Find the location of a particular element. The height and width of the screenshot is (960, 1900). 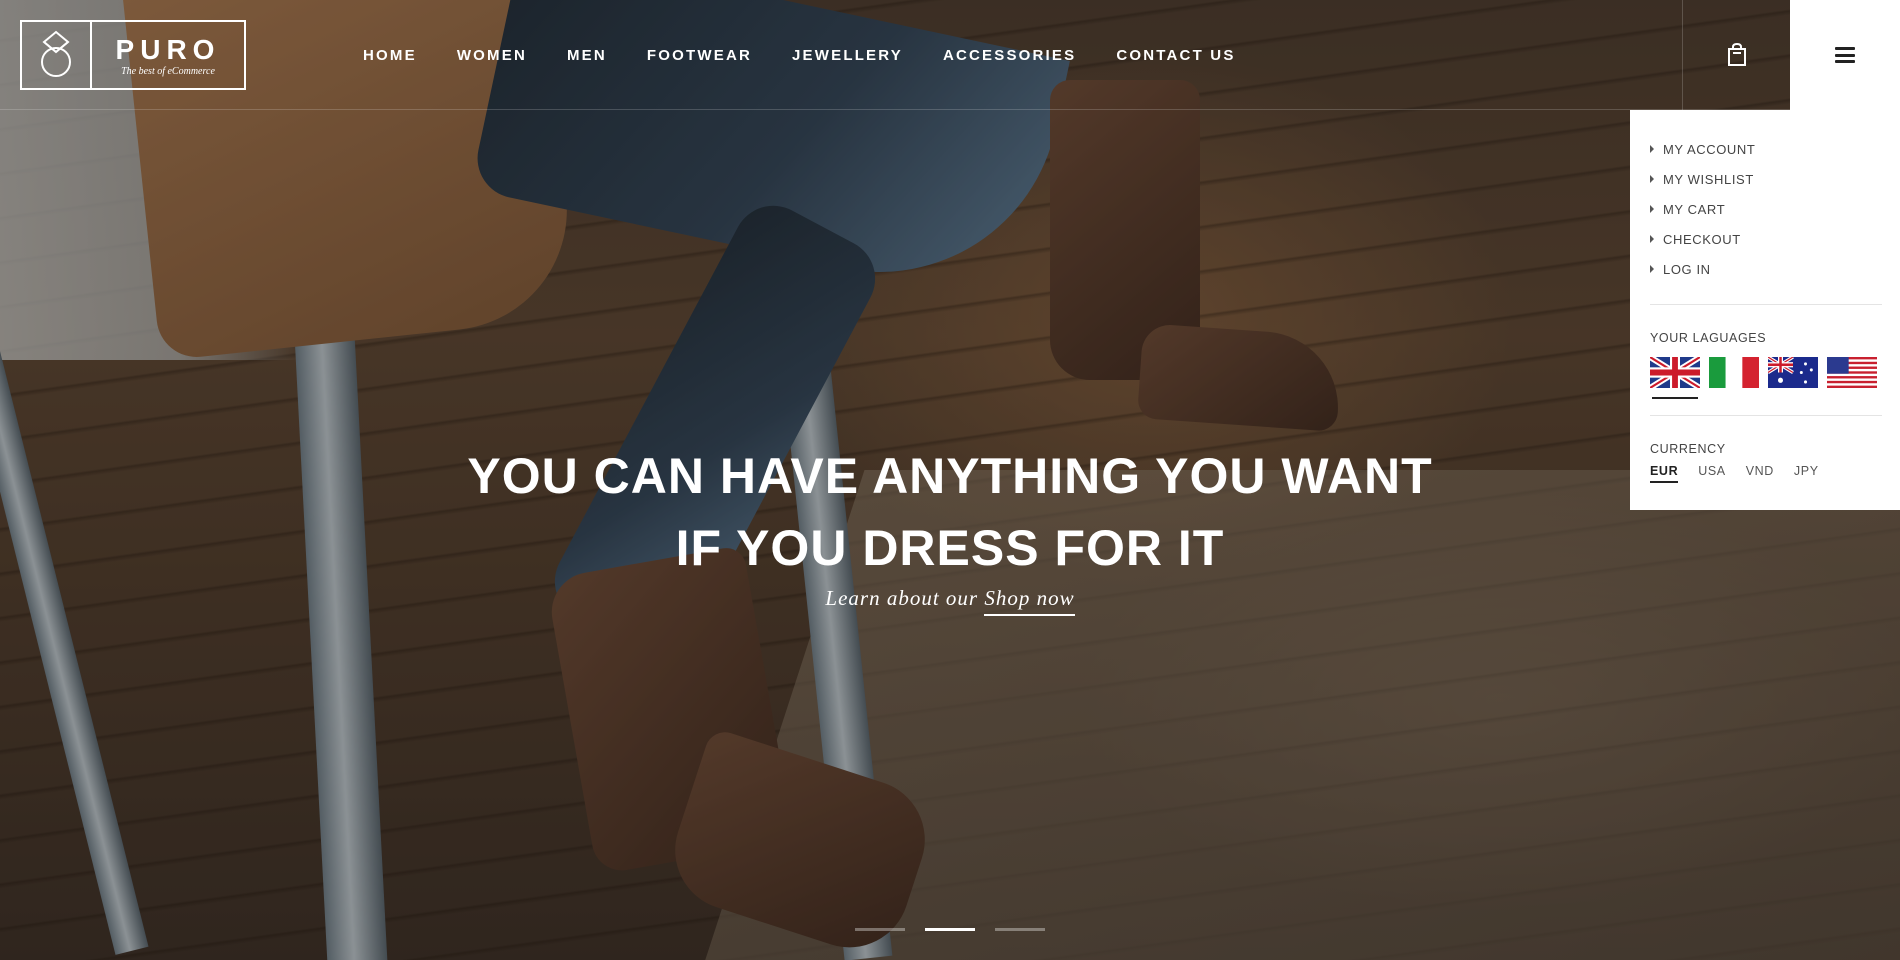

menu-toggle-button is located at coordinates (1845, 55).